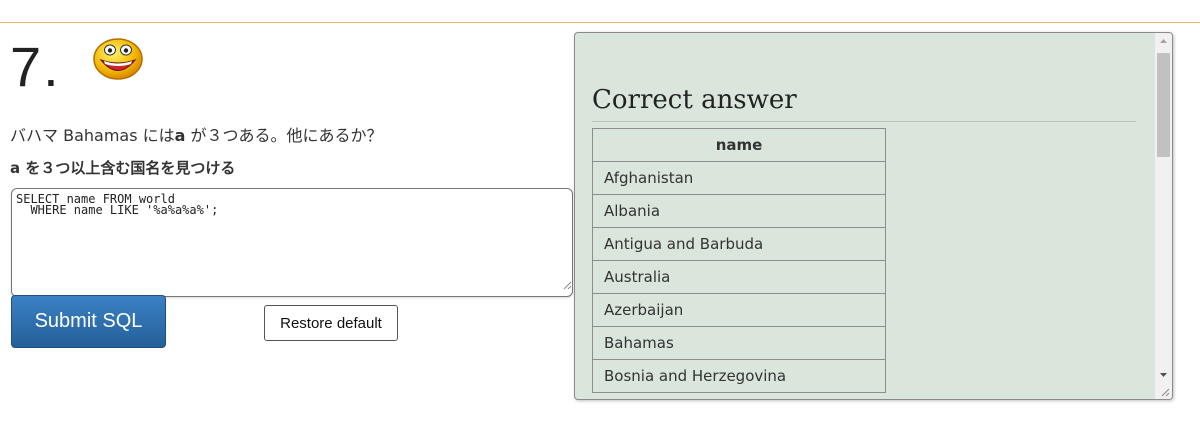  I want to click on table-row: Albania, so click(739, 211).